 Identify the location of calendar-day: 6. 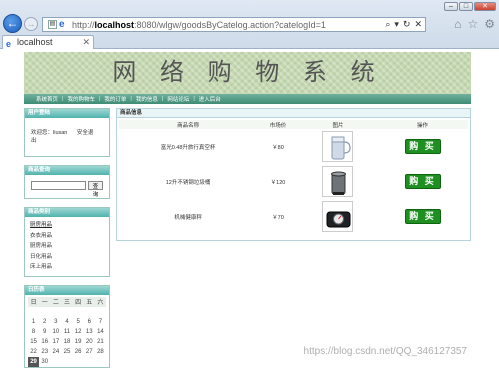
(89, 322).